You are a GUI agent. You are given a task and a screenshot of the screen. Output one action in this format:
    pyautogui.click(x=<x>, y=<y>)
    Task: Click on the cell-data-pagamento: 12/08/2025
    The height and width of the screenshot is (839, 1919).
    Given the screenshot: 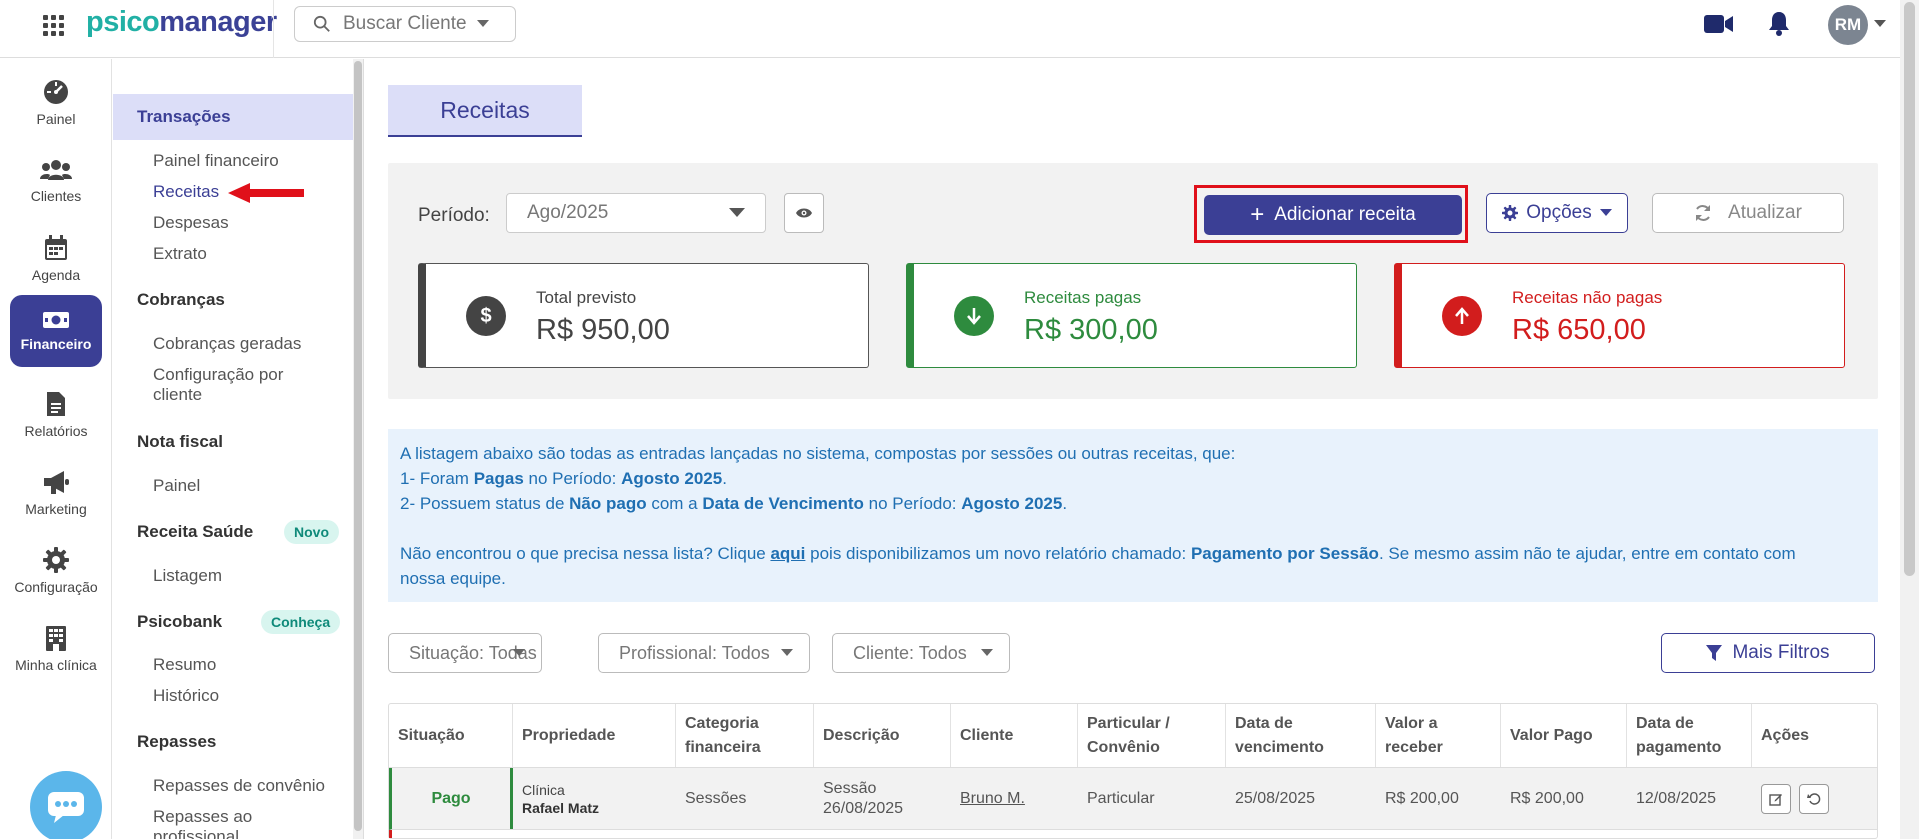 What is the action you would take?
    pyautogui.click(x=1676, y=798)
    